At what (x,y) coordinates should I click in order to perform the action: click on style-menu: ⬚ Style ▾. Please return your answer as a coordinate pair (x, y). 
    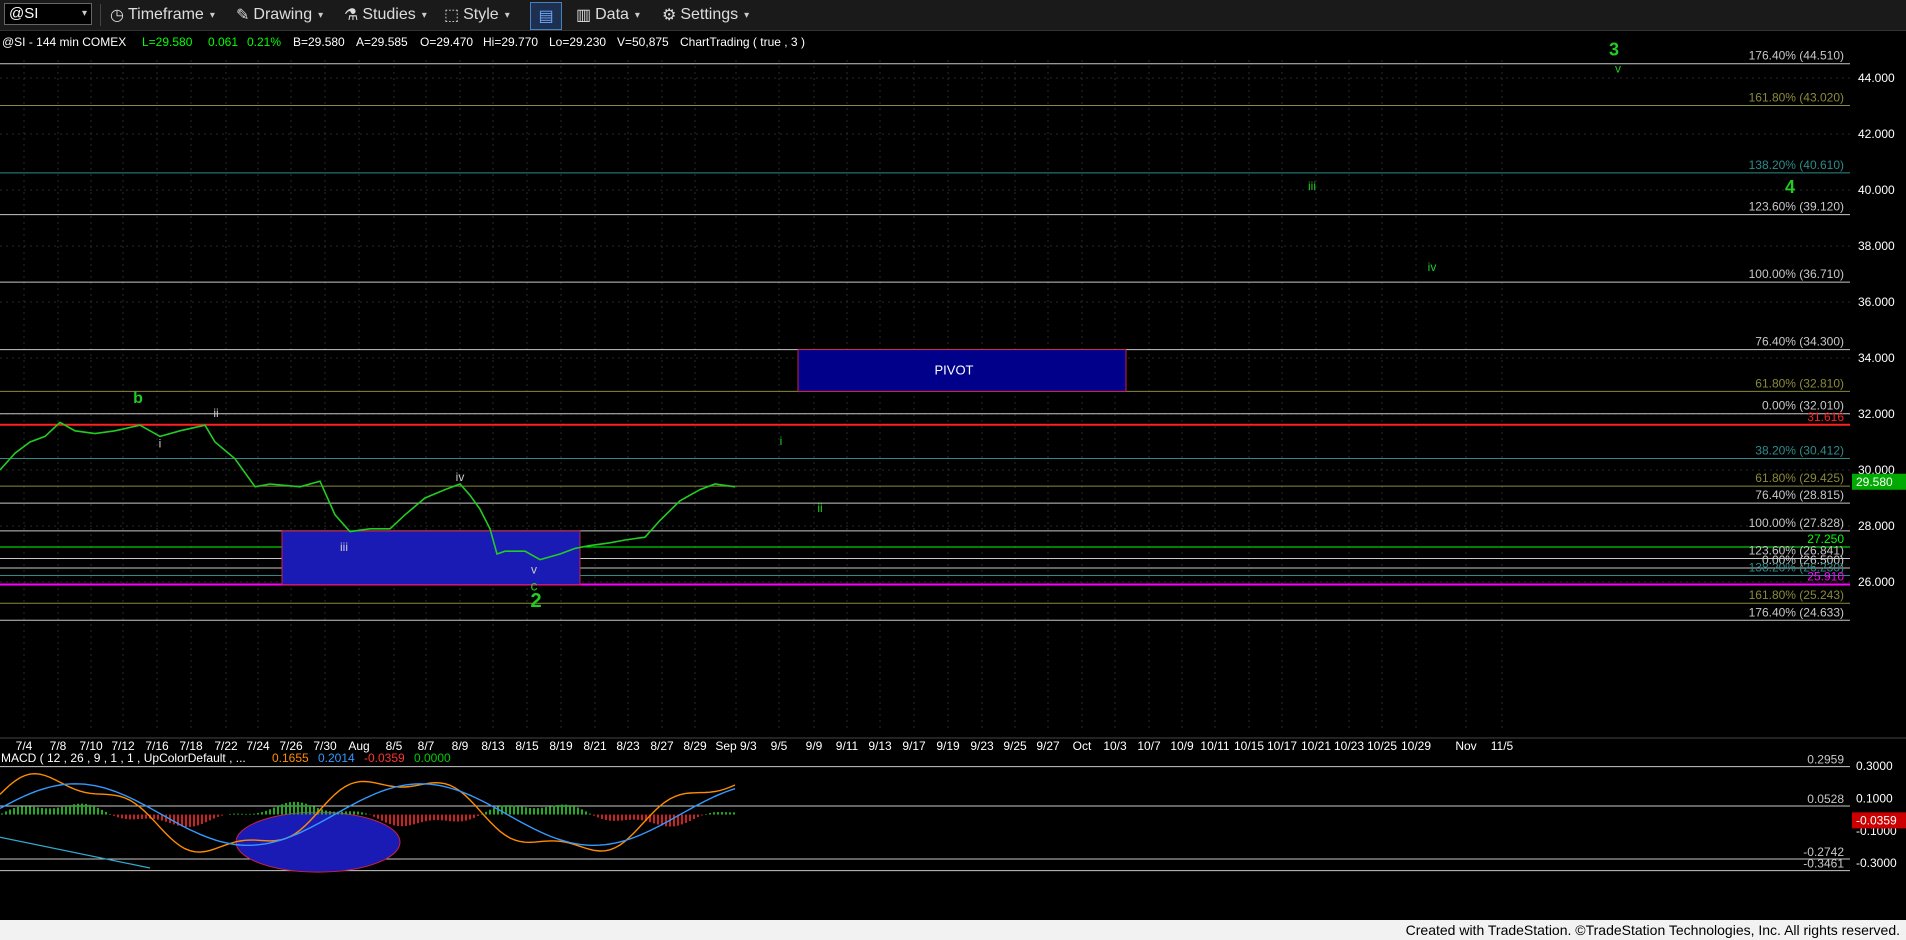
    Looking at the image, I should click on (477, 15).